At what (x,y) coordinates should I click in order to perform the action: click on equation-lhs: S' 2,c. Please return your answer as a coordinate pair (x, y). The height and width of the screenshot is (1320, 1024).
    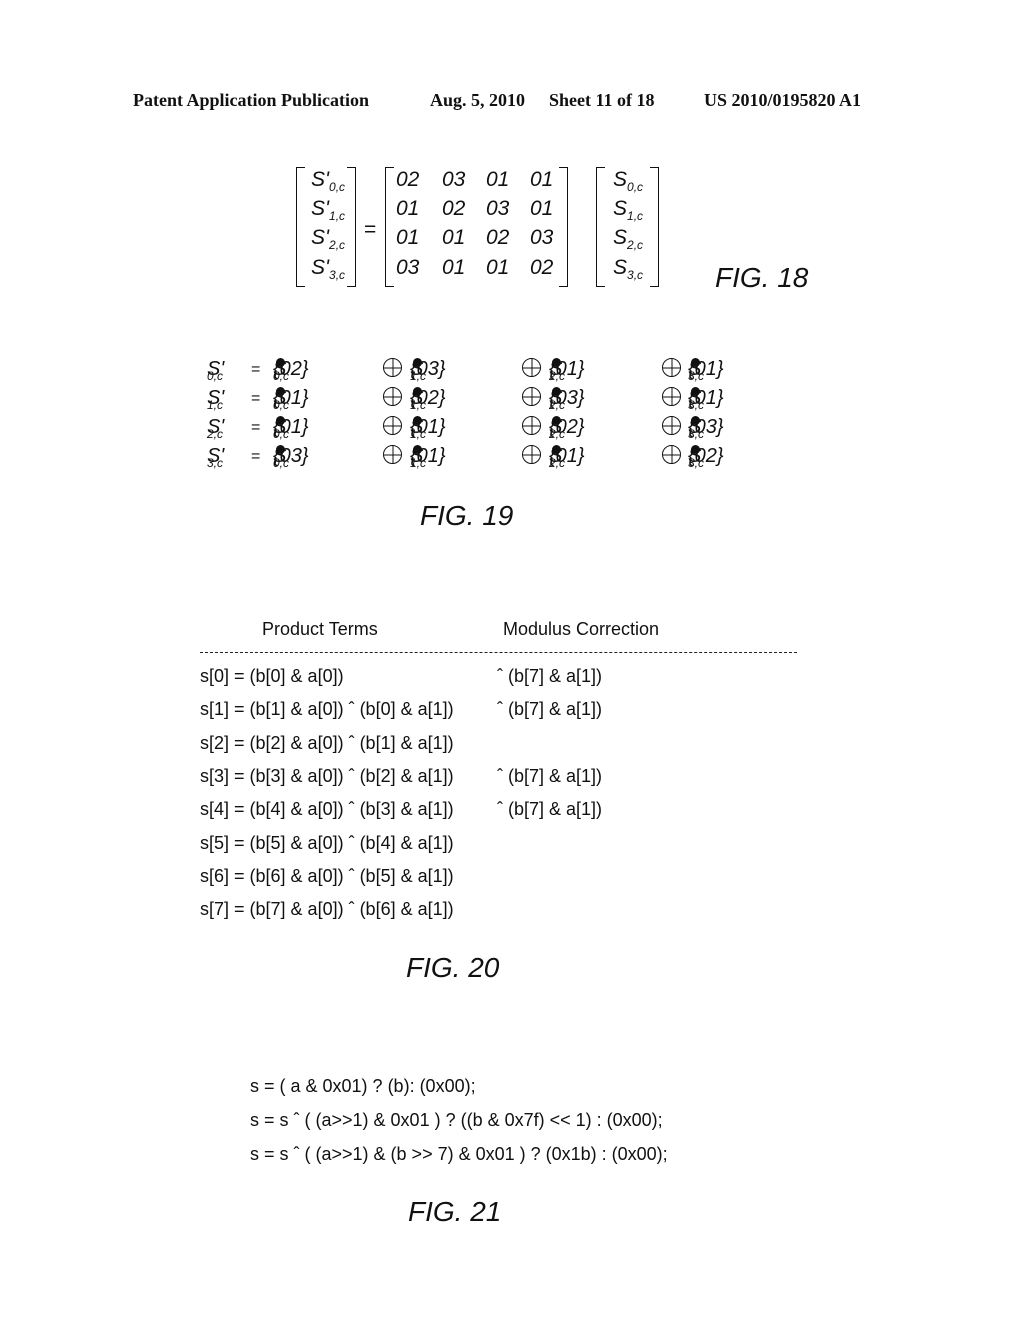
    Looking at the image, I should click on (216, 428).